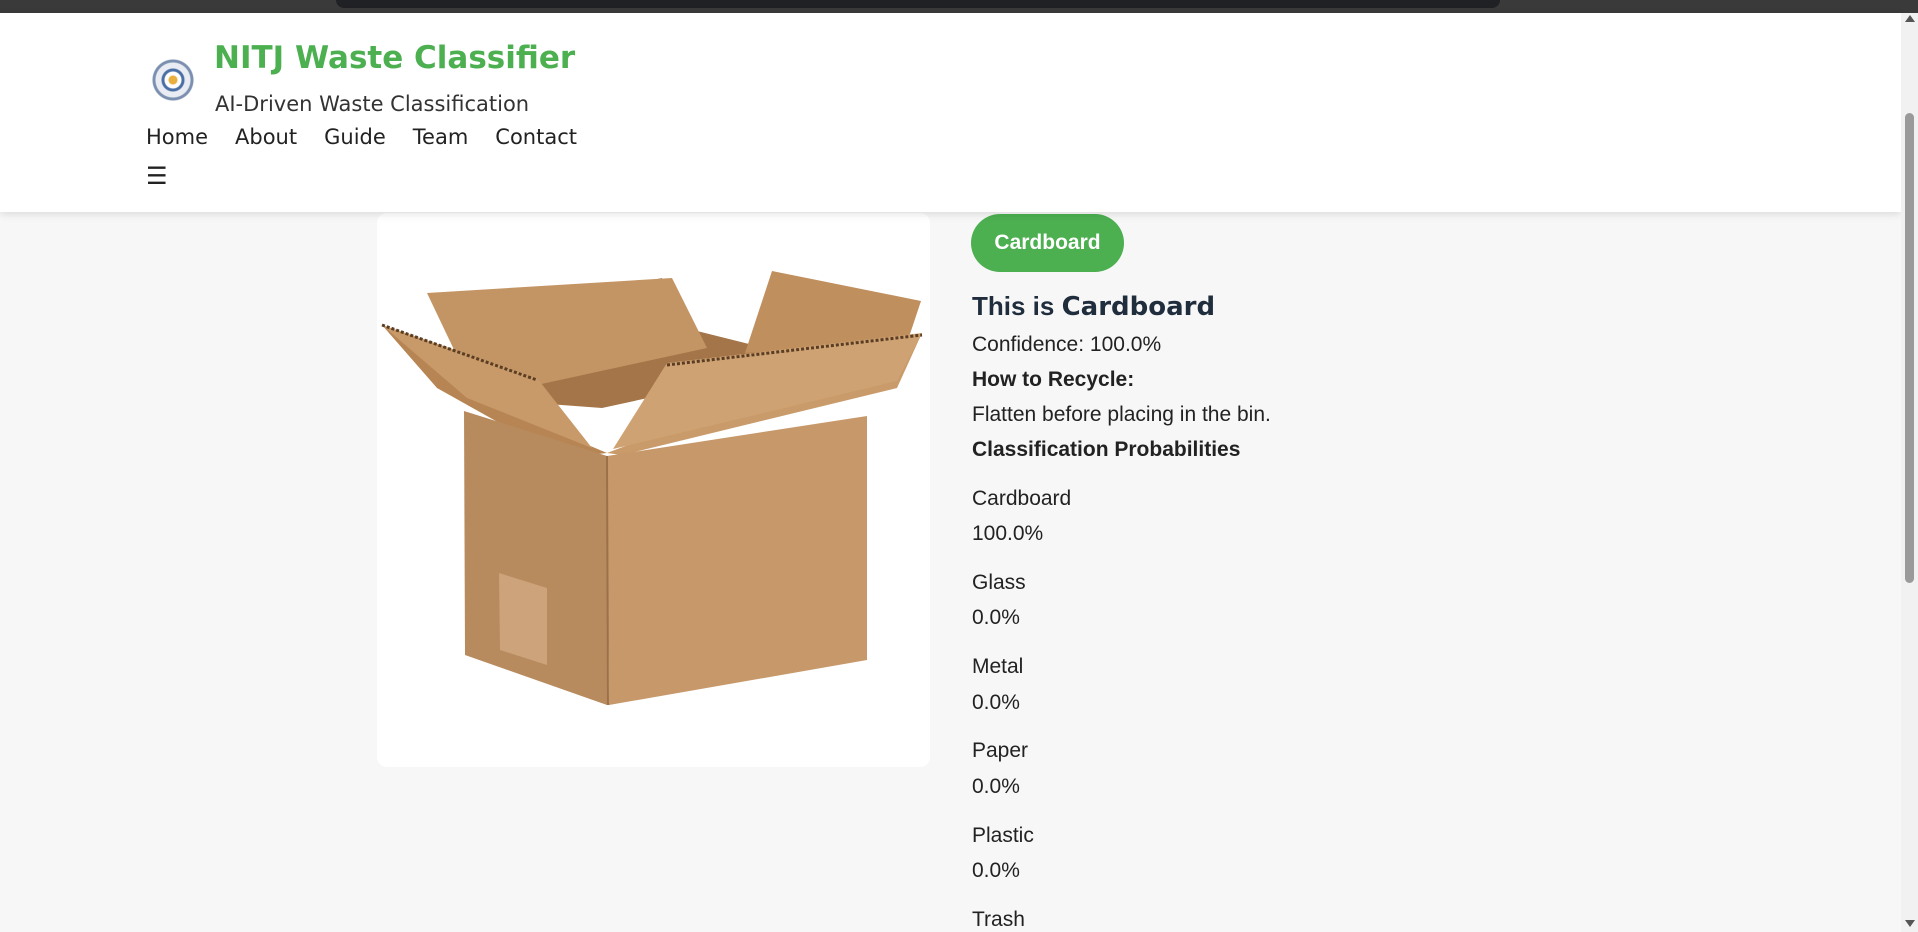  I want to click on probabilities-heading: Classification Probabilities, so click(1106, 449).